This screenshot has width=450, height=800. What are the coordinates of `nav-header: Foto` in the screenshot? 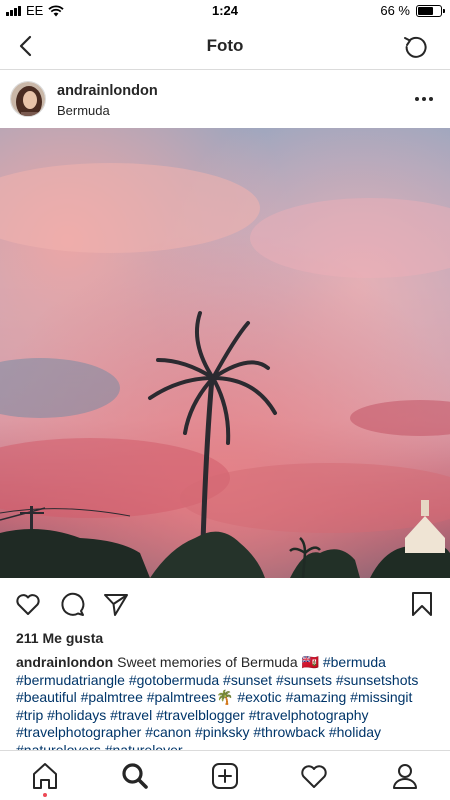 It's located at (225, 46).